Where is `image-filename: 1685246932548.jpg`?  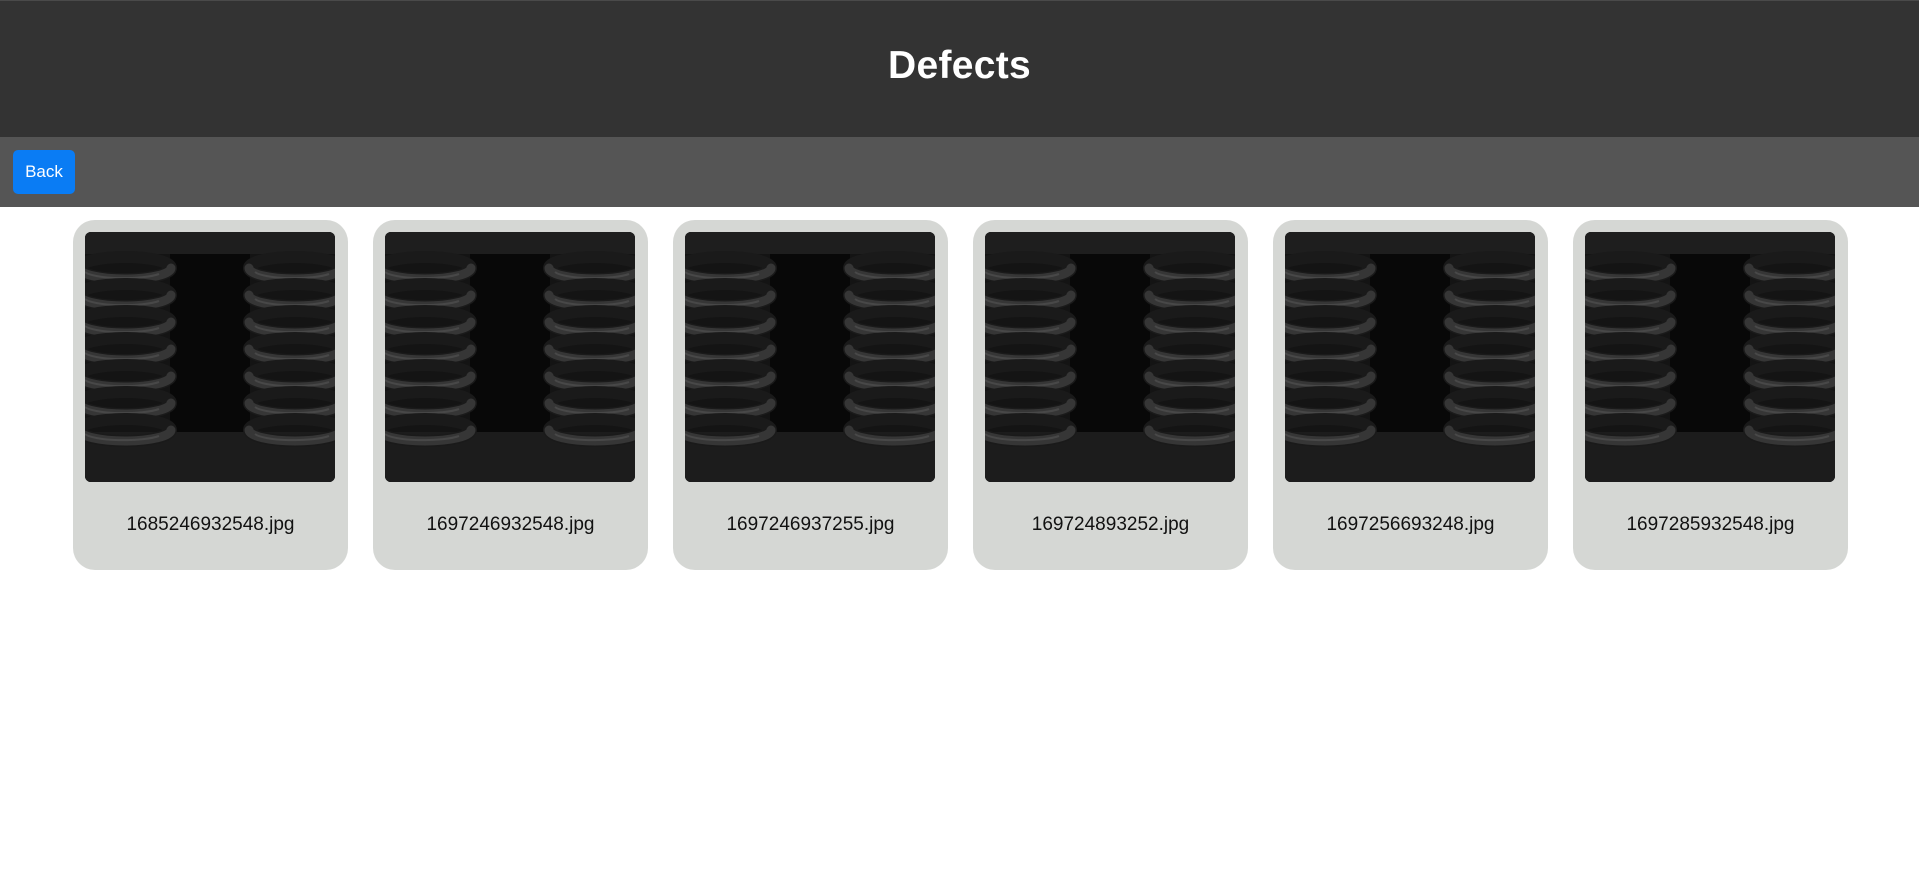 image-filename: 1685246932548.jpg is located at coordinates (210, 524).